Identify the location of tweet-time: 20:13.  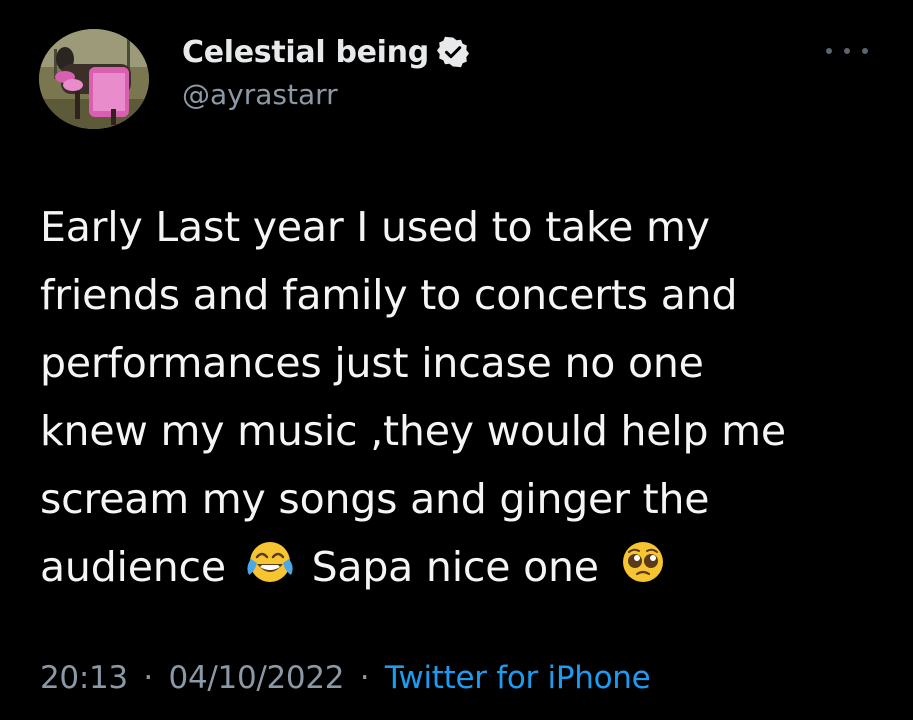
(84, 678).